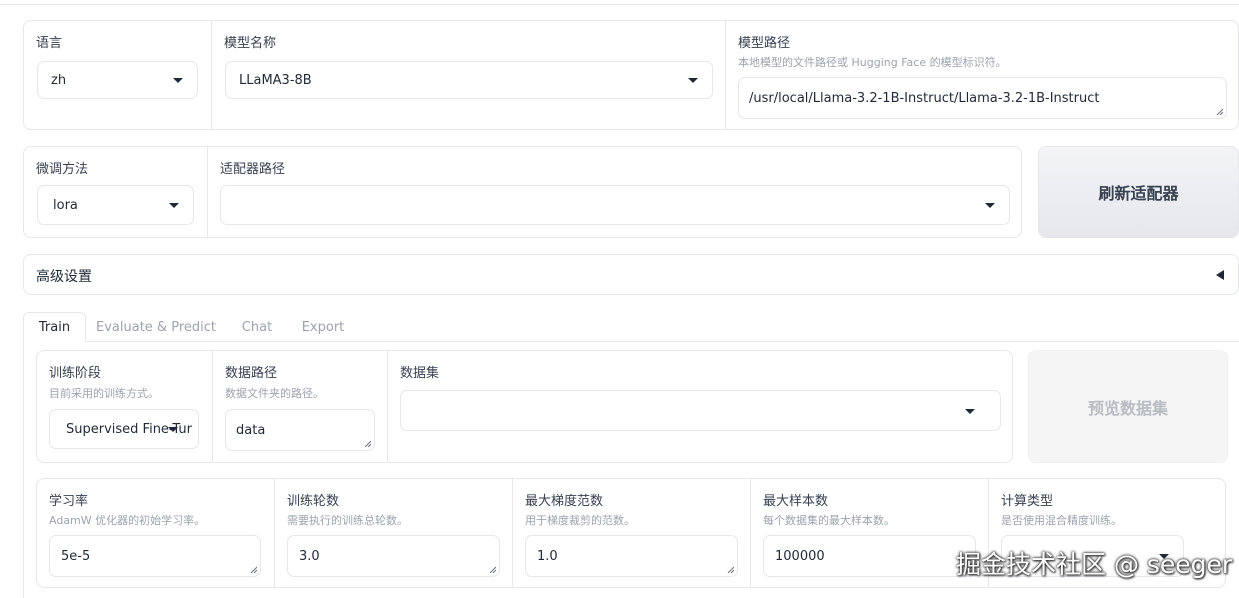  What do you see at coordinates (274, 393) in the screenshot?
I see `dataset-dir-hint: 数据文件夹的路径。` at bounding box center [274, 393].